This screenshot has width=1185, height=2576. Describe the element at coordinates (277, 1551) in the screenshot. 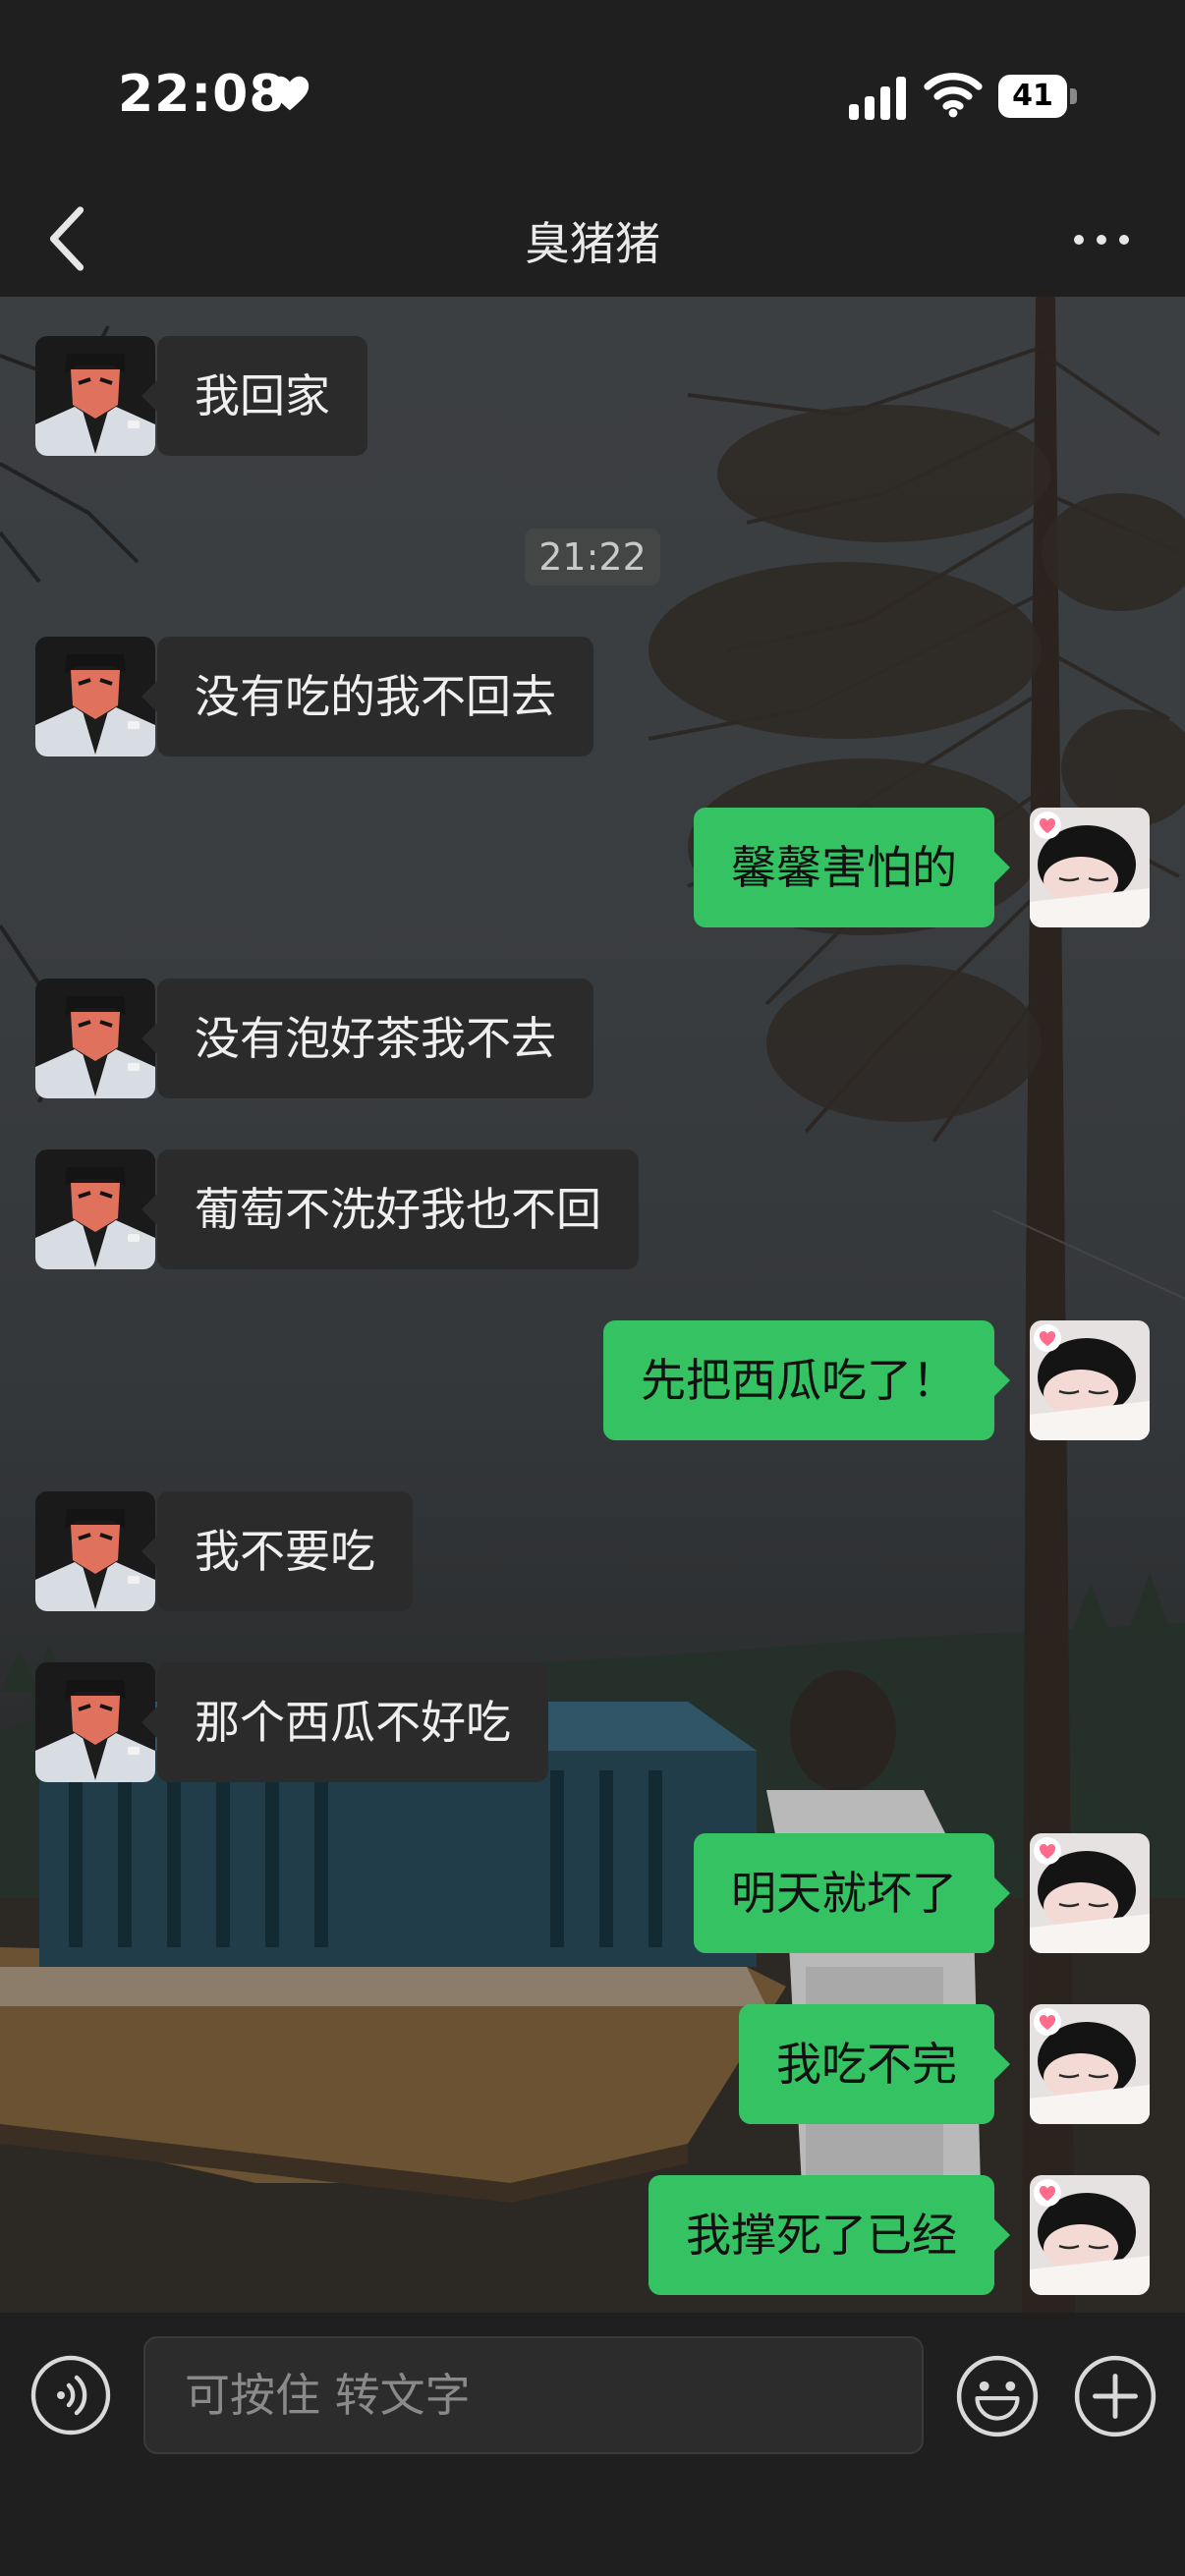

I see `message-bubble: 我不要吃` at that location.